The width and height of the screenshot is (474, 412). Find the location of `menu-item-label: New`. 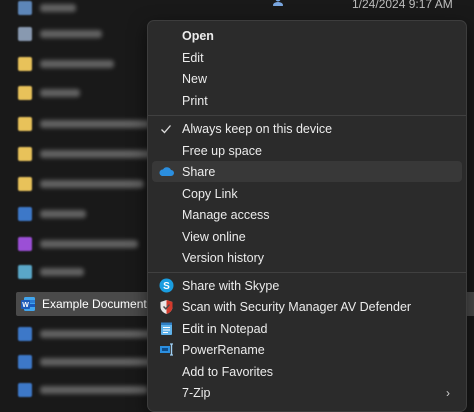

menu-item-label: New is located at coordinates (195, 78).